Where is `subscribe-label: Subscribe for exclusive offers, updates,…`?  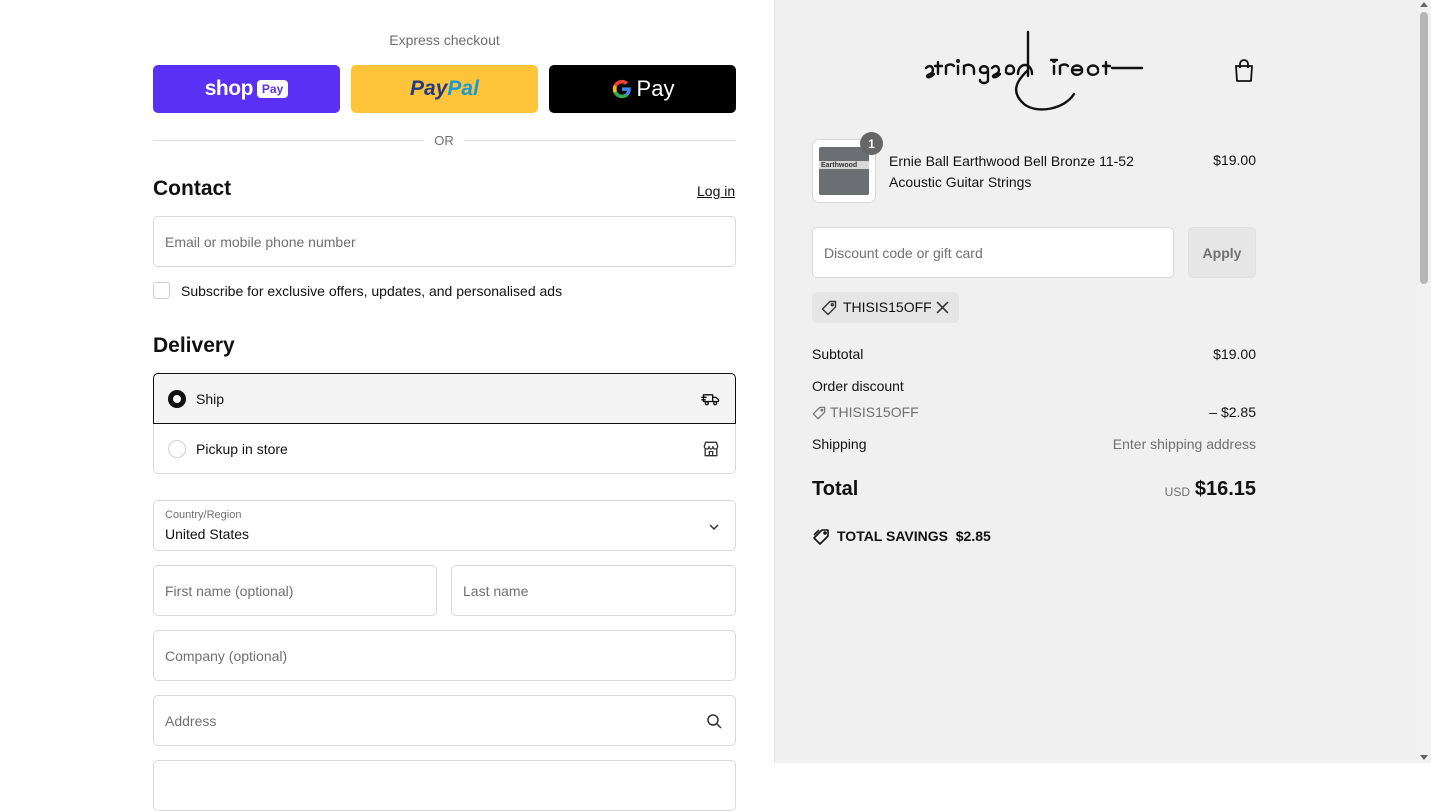 subscribe-label: Subscribe for exclusive offers, updates,… is located at coordinates (372, 291).